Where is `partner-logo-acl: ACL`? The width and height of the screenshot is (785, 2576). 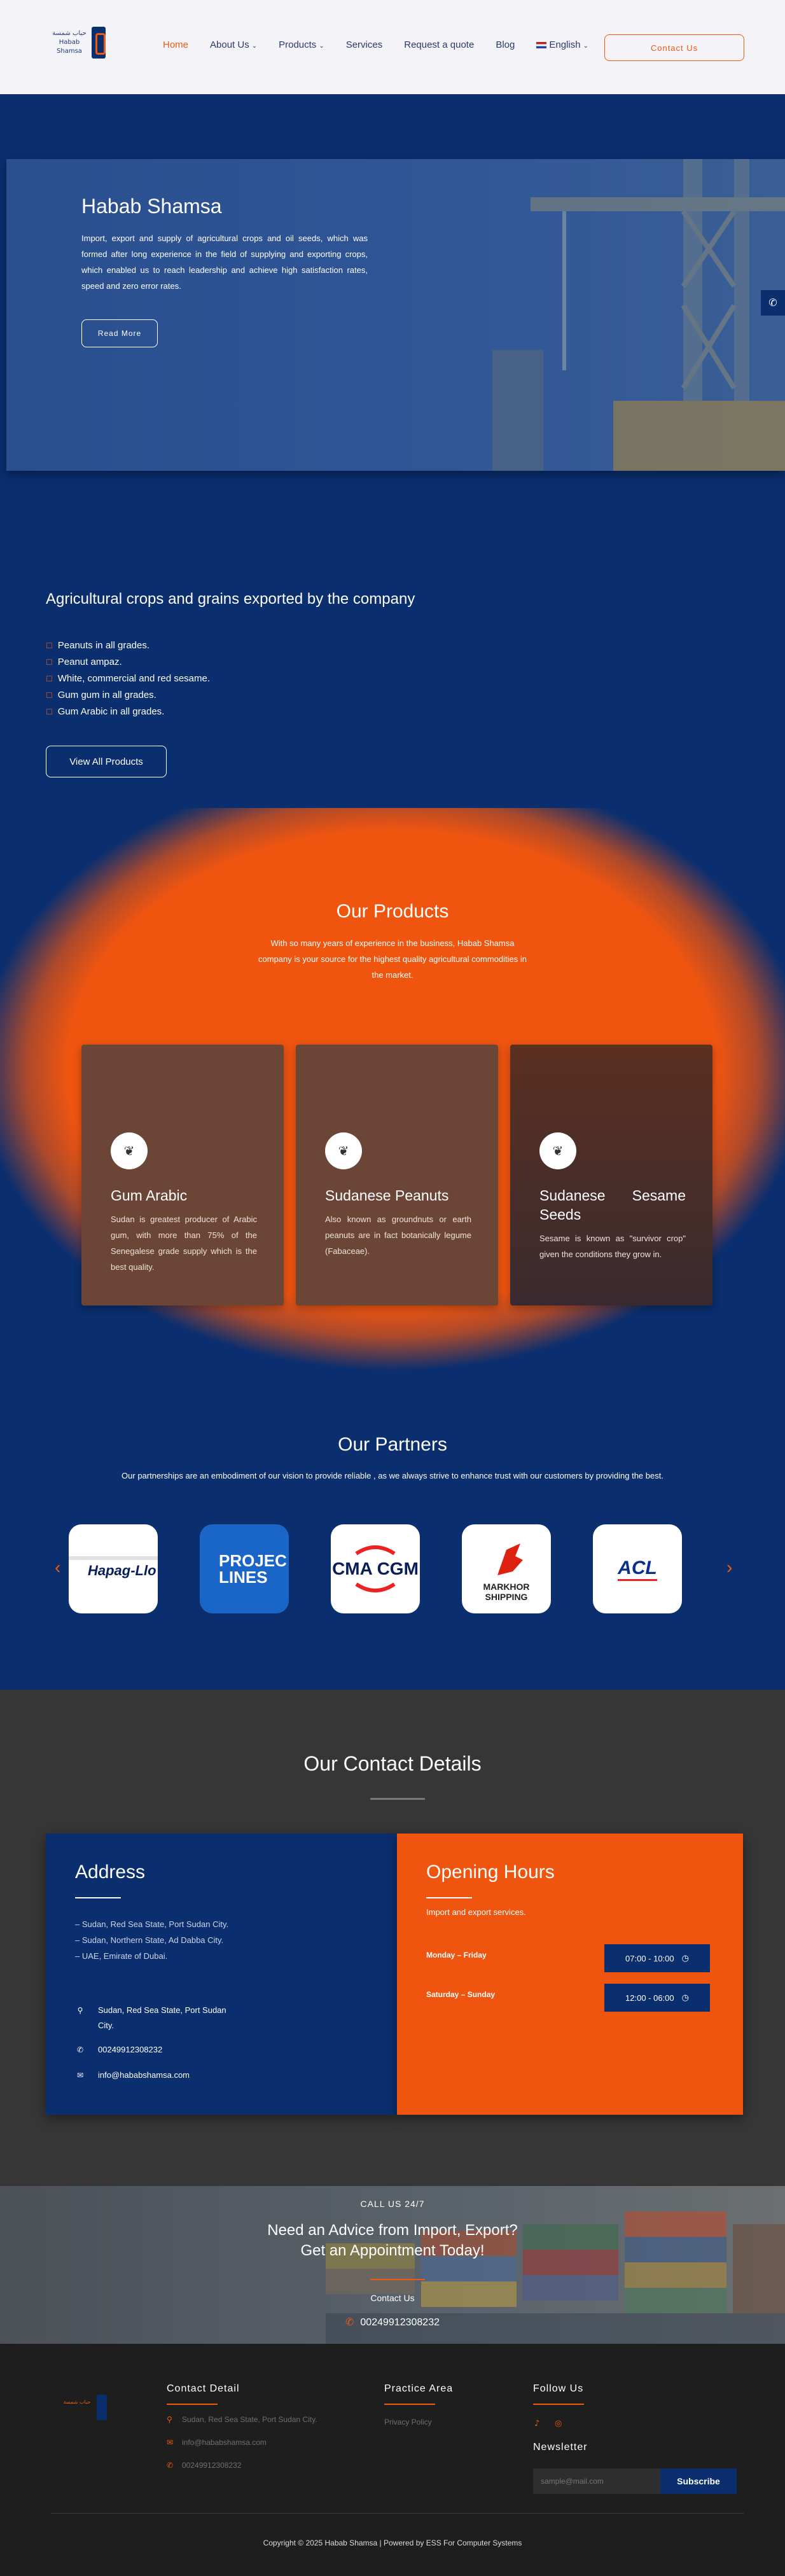 partner-logo-acl: ACL is located at coordinates (637, 1568).